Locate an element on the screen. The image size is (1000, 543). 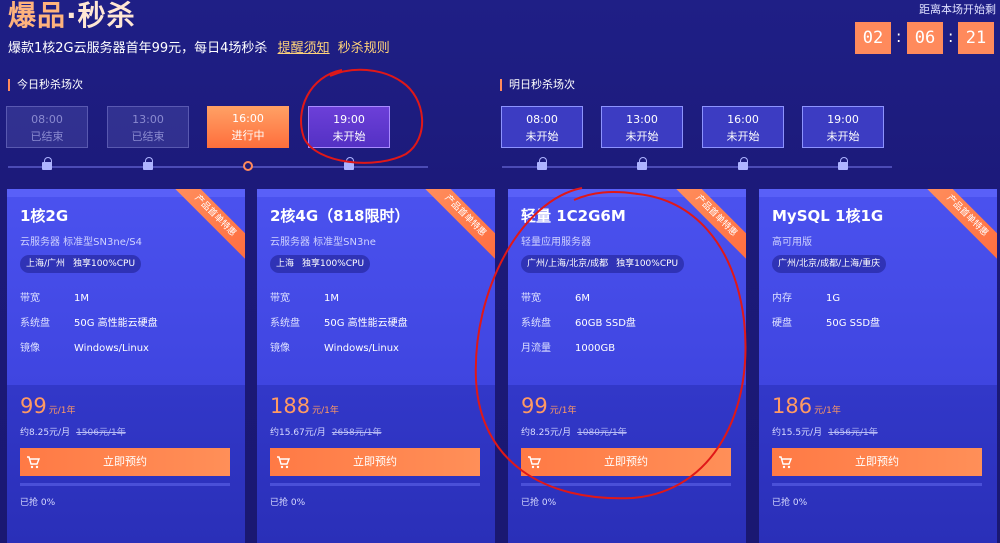
tomorrow-session-1900: 19:00 未开始 is located at coordinates (843, 127).